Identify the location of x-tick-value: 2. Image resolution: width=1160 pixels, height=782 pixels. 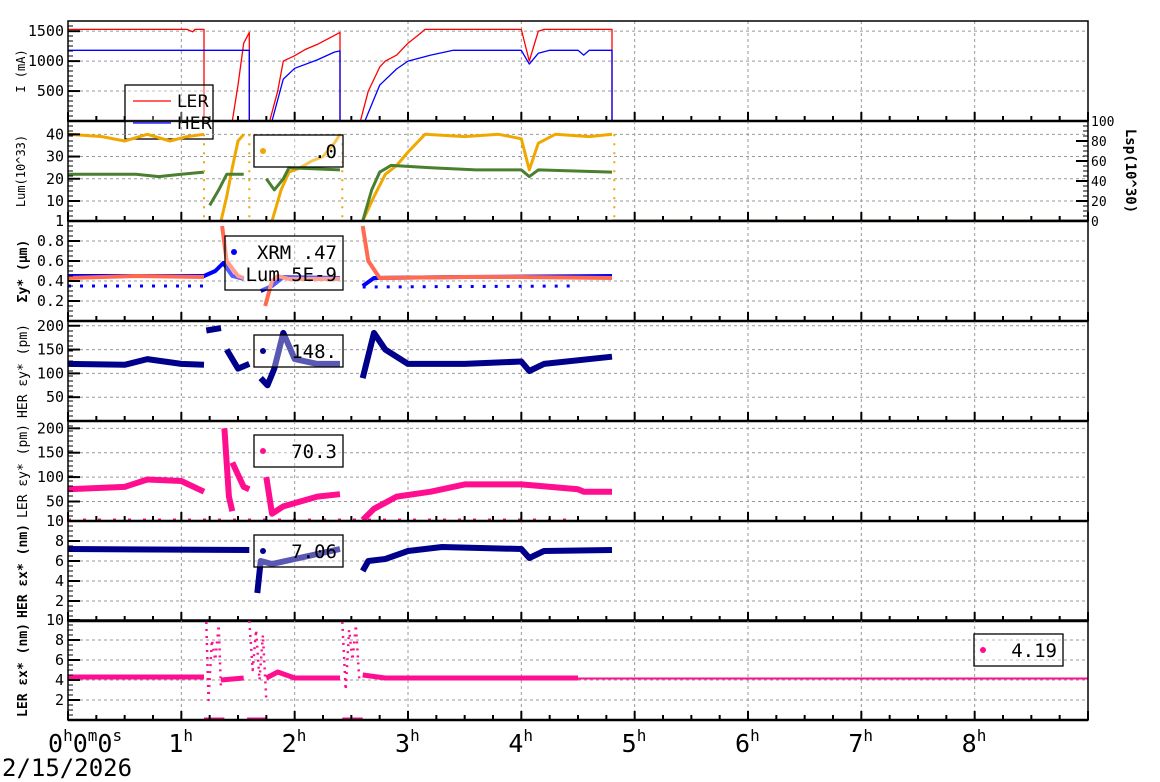
(289, 743).